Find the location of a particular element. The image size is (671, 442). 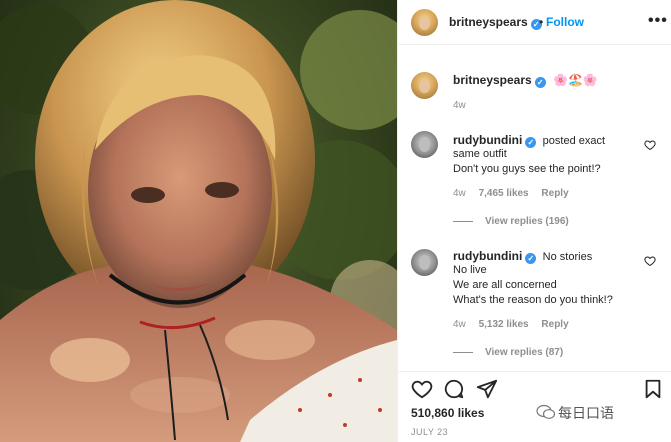

caption-age: 4w is located at coordinates (459, 105).